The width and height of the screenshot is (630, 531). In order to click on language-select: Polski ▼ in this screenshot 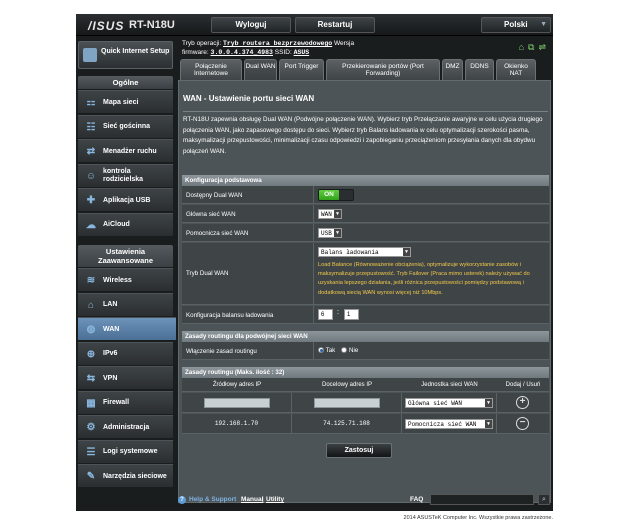, I will do `click(516, 25)`.